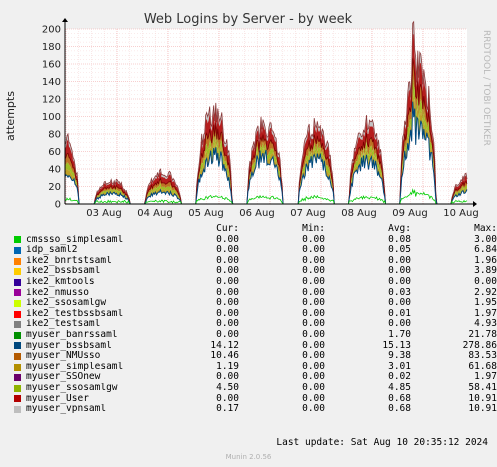 The width and height of the screenshot is (497, 467). I want to click on legend-avg-value: 0.00, so click(399, 281).